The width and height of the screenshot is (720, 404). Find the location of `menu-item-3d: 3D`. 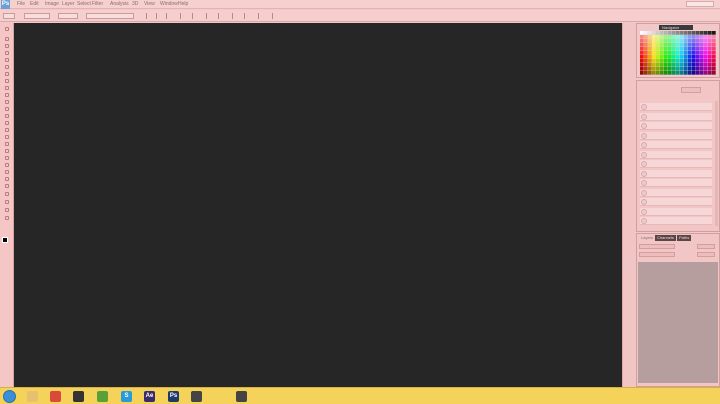

menu-item-3d: 3D is located at coordinates (135, 4).